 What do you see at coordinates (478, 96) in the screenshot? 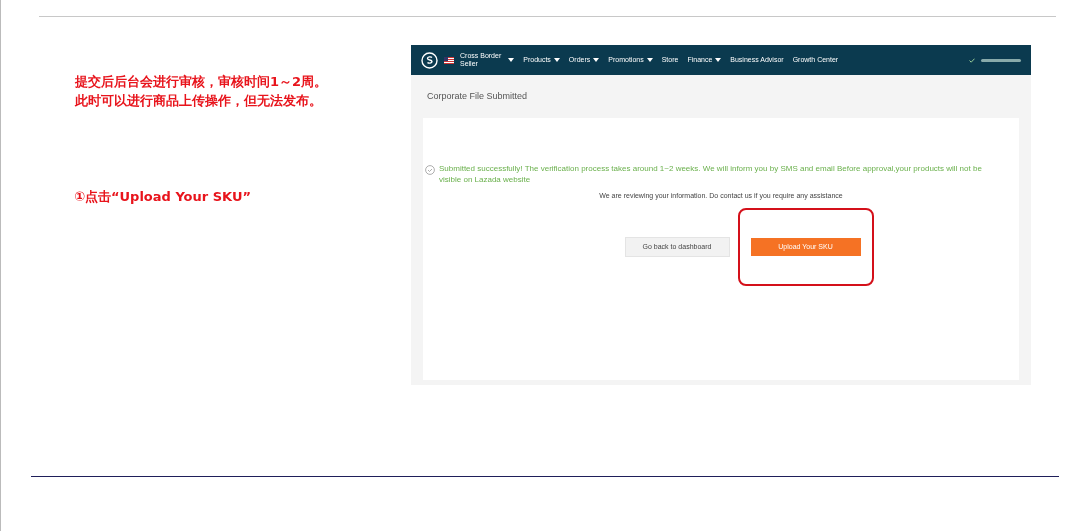
I see `page-title: Corporate File Submitted` at bounding box center [478, 96].